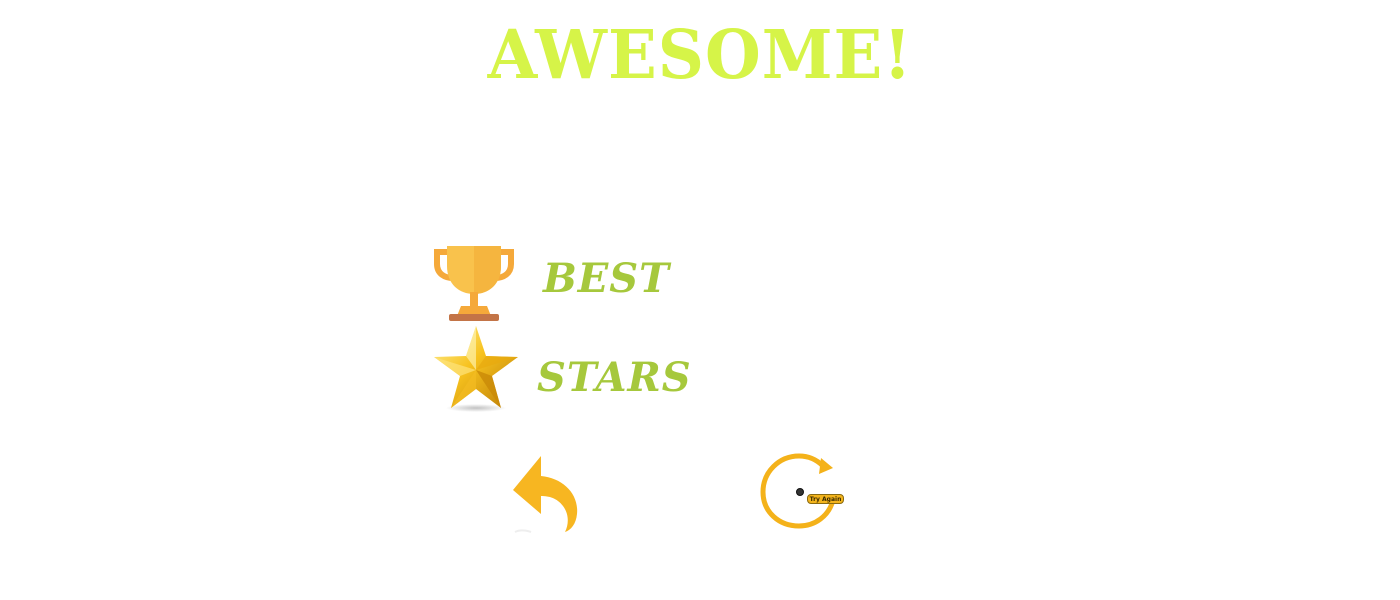  I want to click on back-button, so click(545, 494).